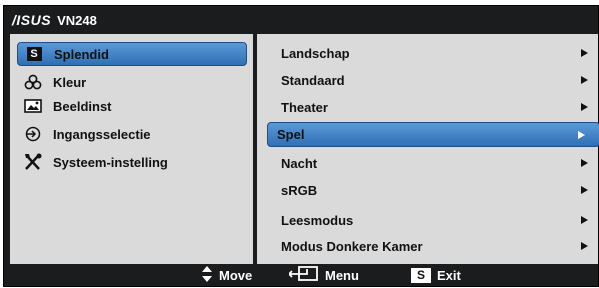 The width and height of the screenshot is (599, 288). Describe the element at coordinates (299, 190) in the screenshot. I see `submenu-item-label: sRGB` at that location.